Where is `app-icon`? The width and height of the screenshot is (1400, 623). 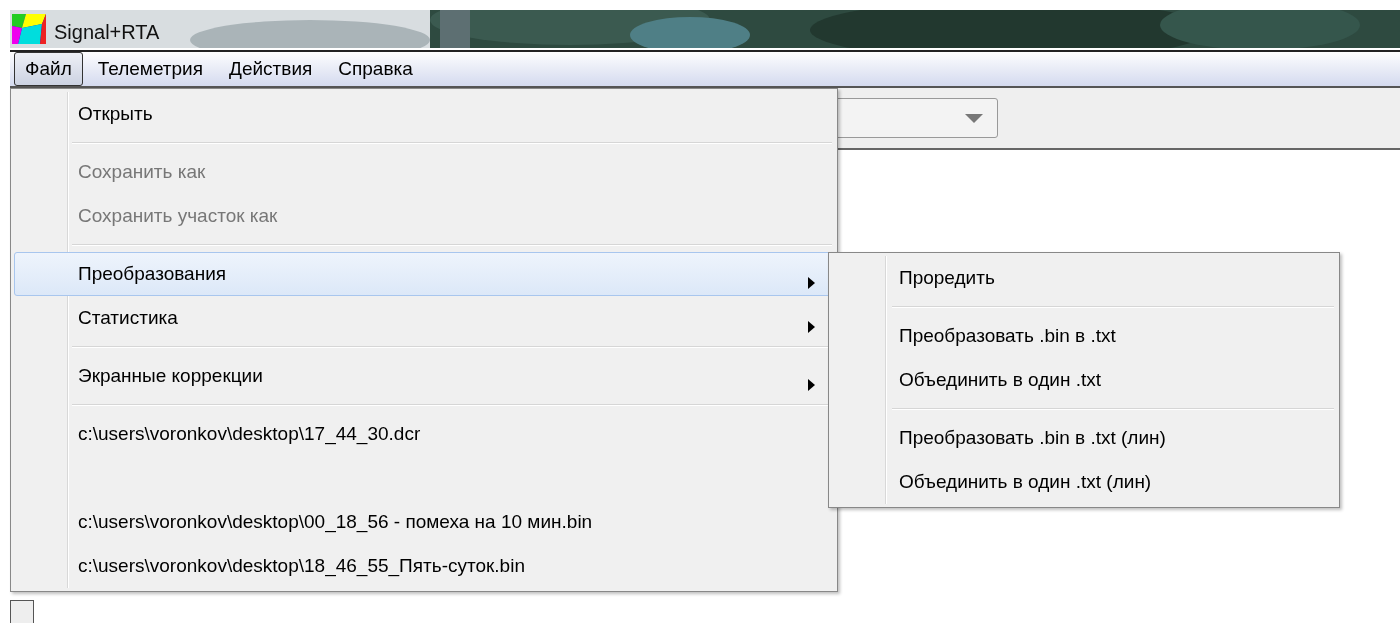 app-icon is located at coordinates (29, 29).